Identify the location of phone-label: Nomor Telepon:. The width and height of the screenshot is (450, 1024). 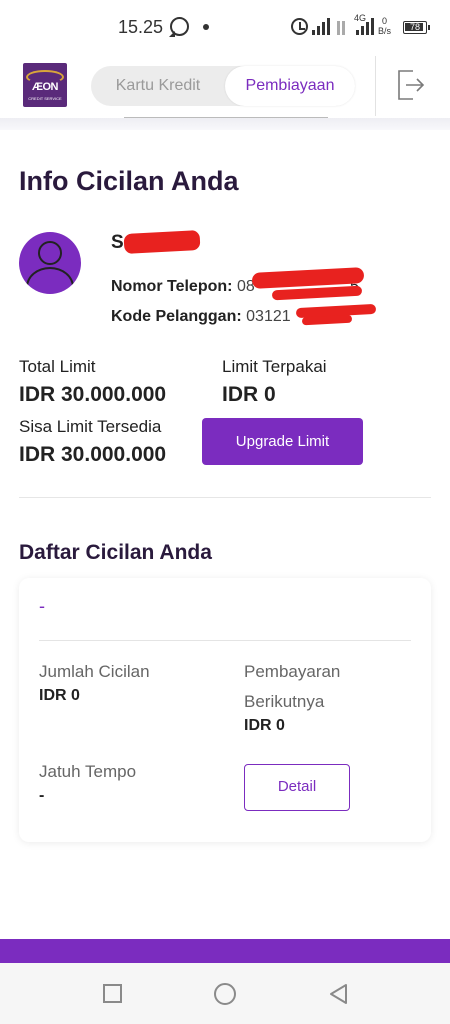
(172, 286).